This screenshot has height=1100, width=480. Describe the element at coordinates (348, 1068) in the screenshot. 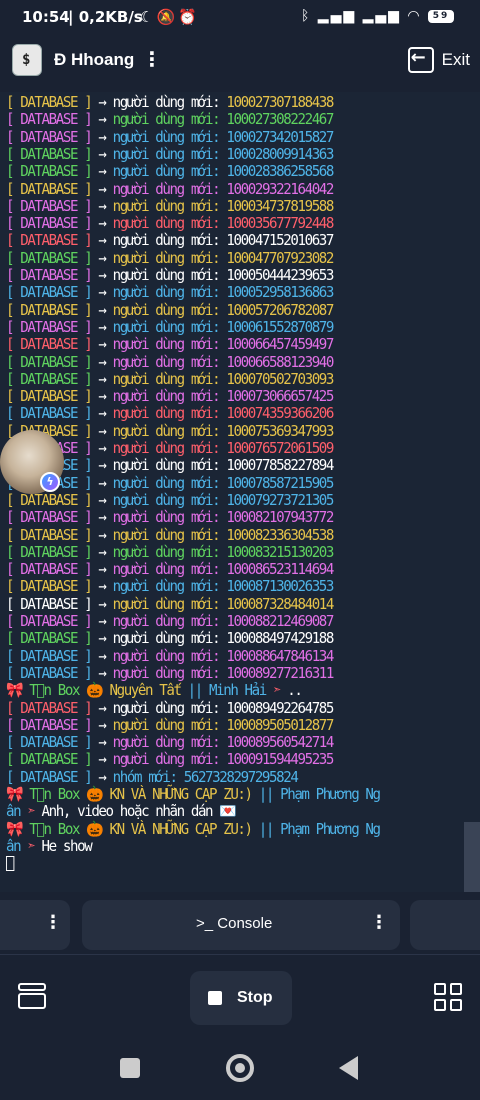

I see `back-icon` at that location.